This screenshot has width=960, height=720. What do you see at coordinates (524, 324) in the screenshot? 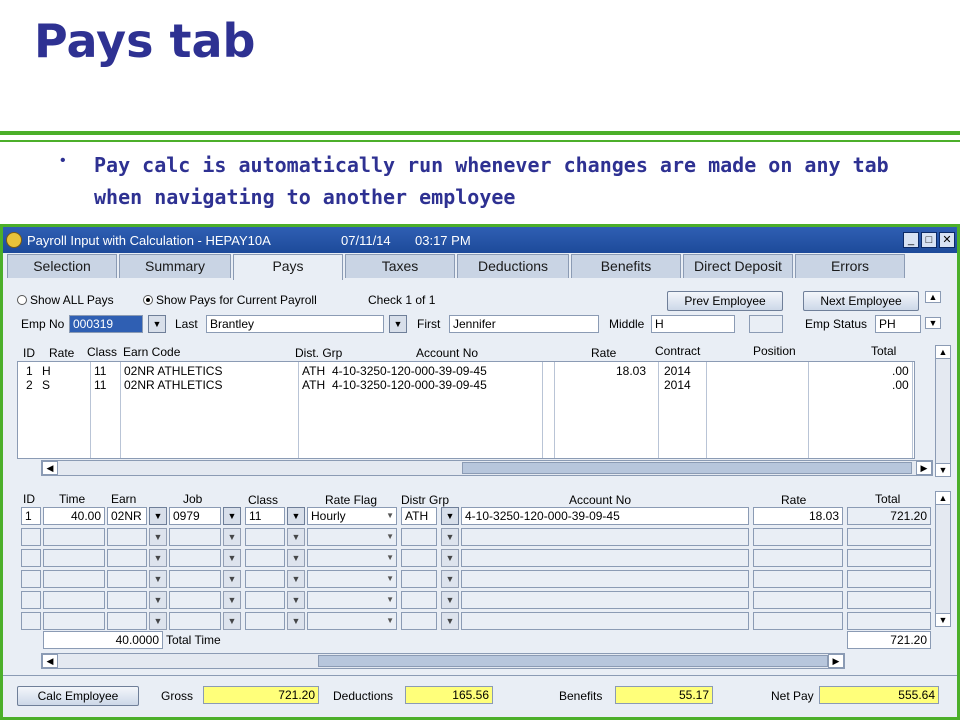
I see `first-name-field: Jennifer` at bounding box center [524, 324].